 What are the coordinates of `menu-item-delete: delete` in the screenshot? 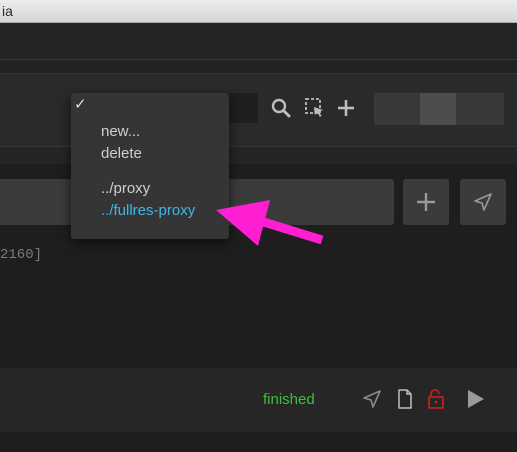 It's located at (121, 153).